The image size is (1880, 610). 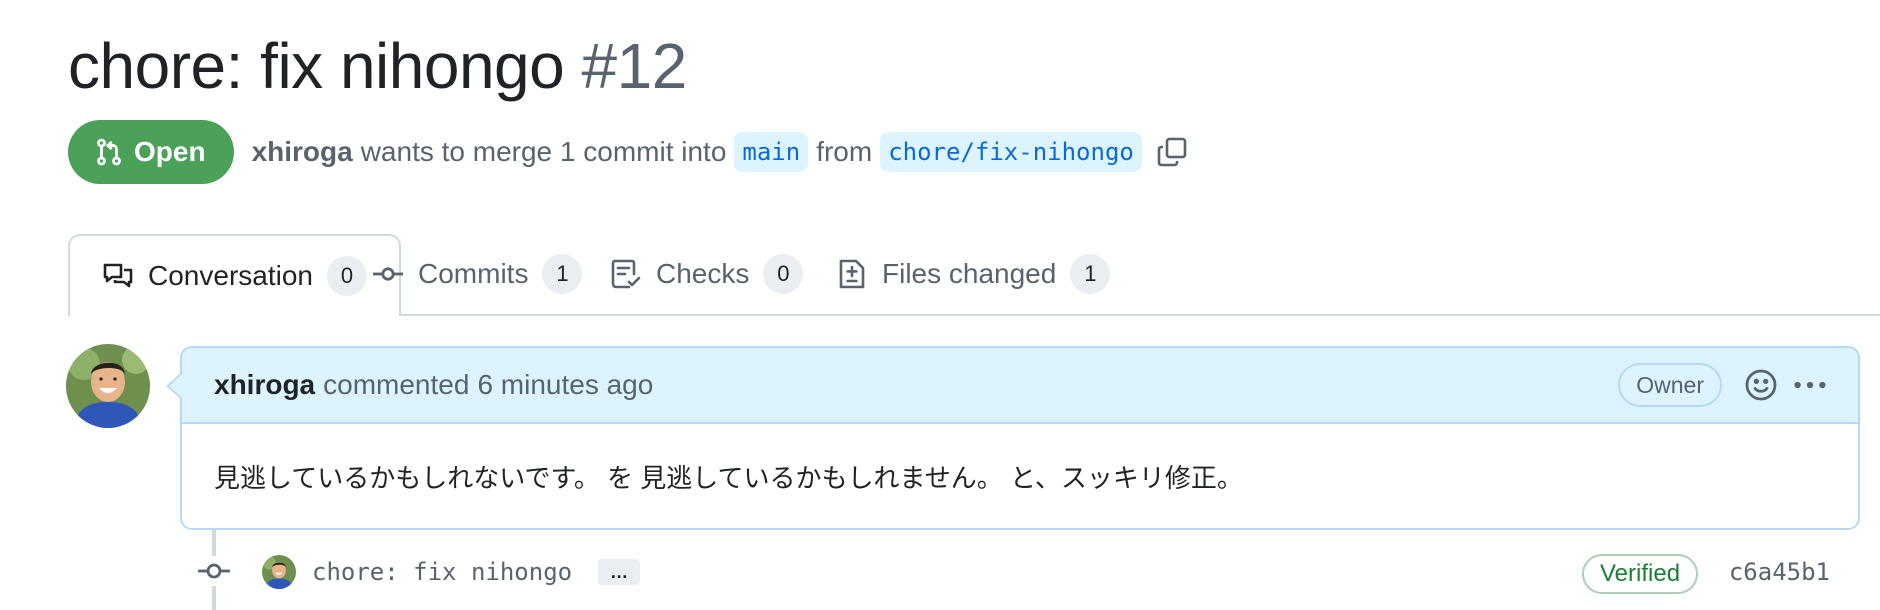 What do you see at coordinates (109, 152) in the screenshot?
I see `git-pull-request-icon` at bounding box center [109, 152].